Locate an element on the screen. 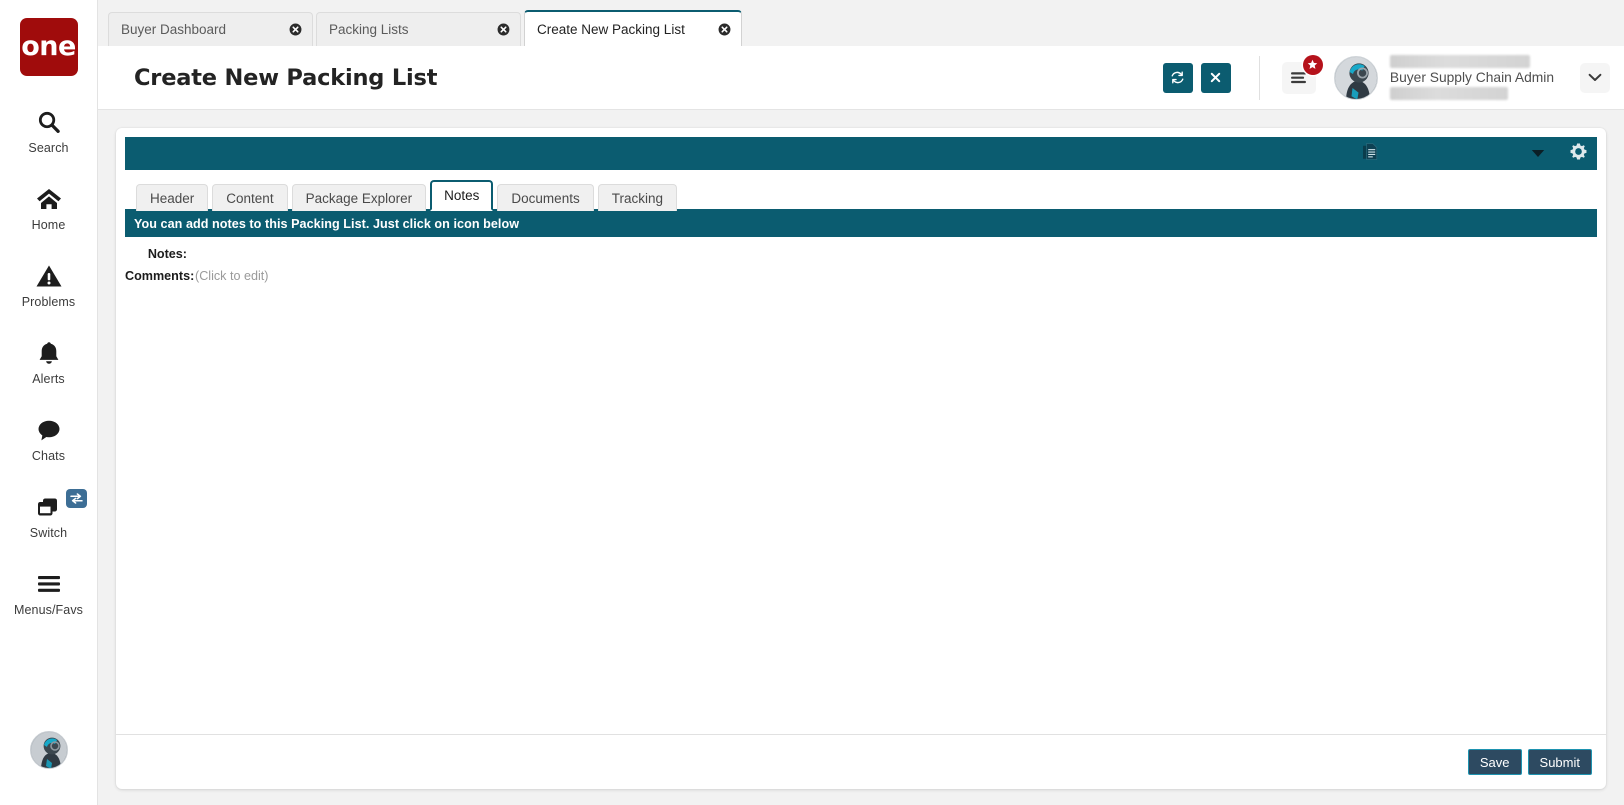 This screenshot has height=805, width=1624. page-title: Create New Packing List is located at coordinates (286, 77).